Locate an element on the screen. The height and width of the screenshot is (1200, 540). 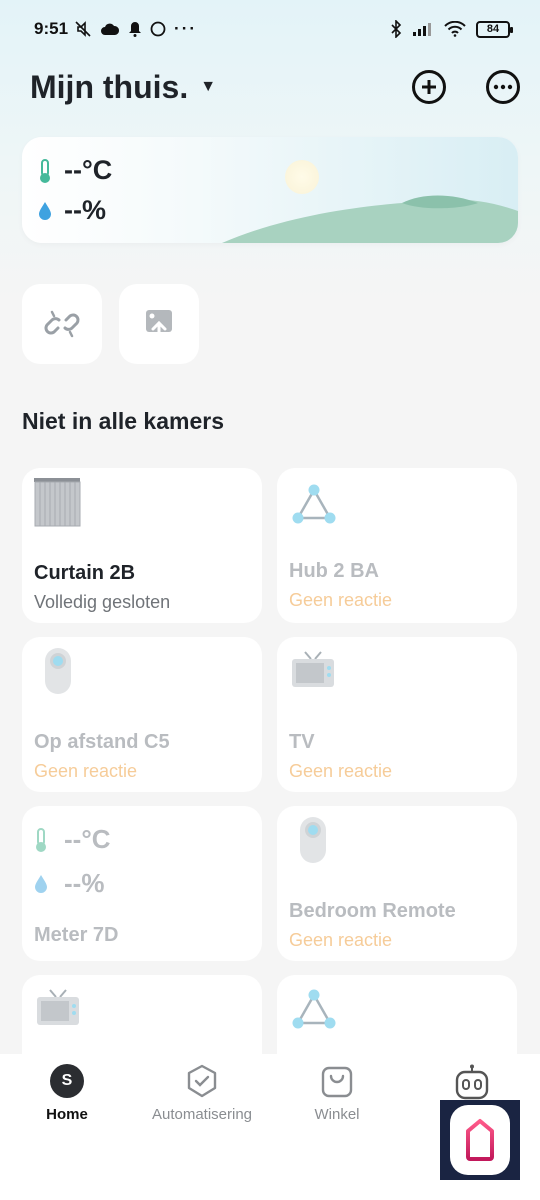
upload-image-icon is located at coordinates (159, 325).